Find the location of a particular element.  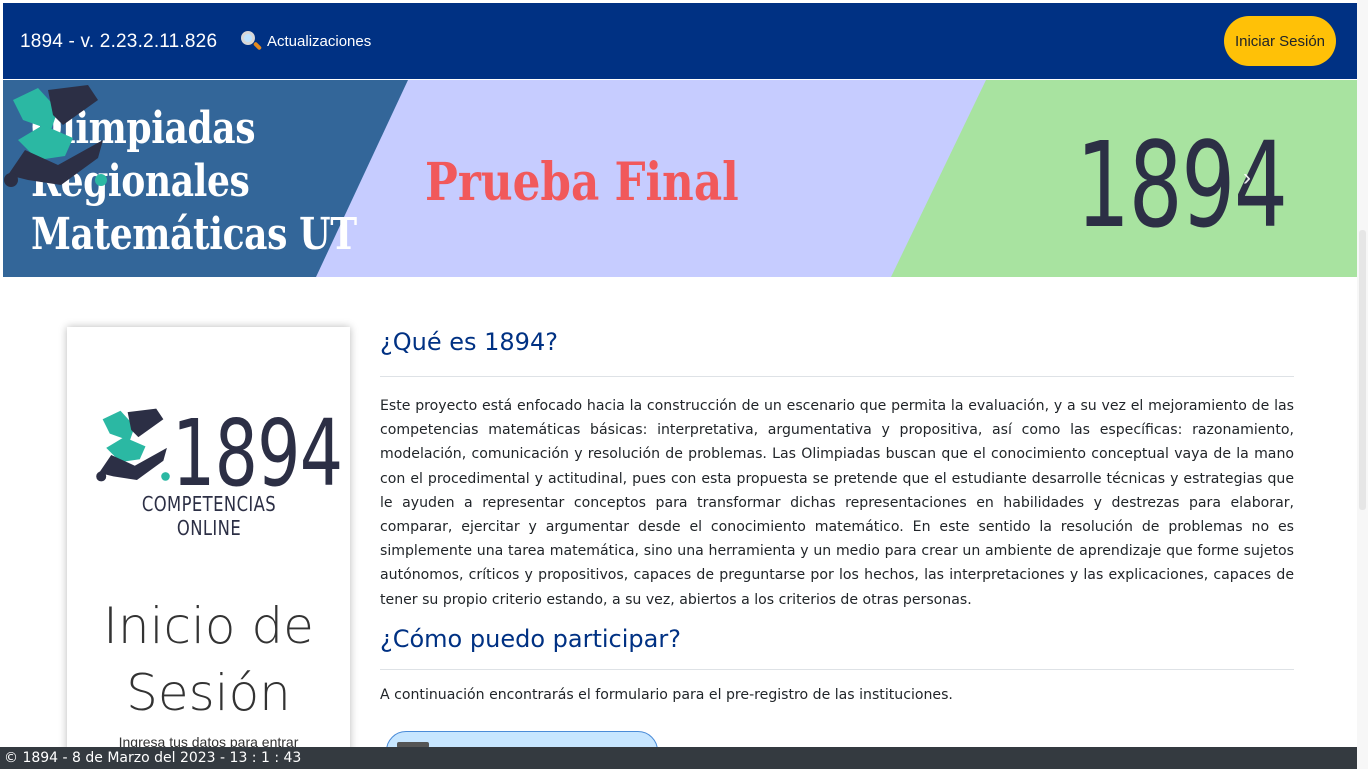

updates-link: Actualizaciones is located at coordinates (305, 41).